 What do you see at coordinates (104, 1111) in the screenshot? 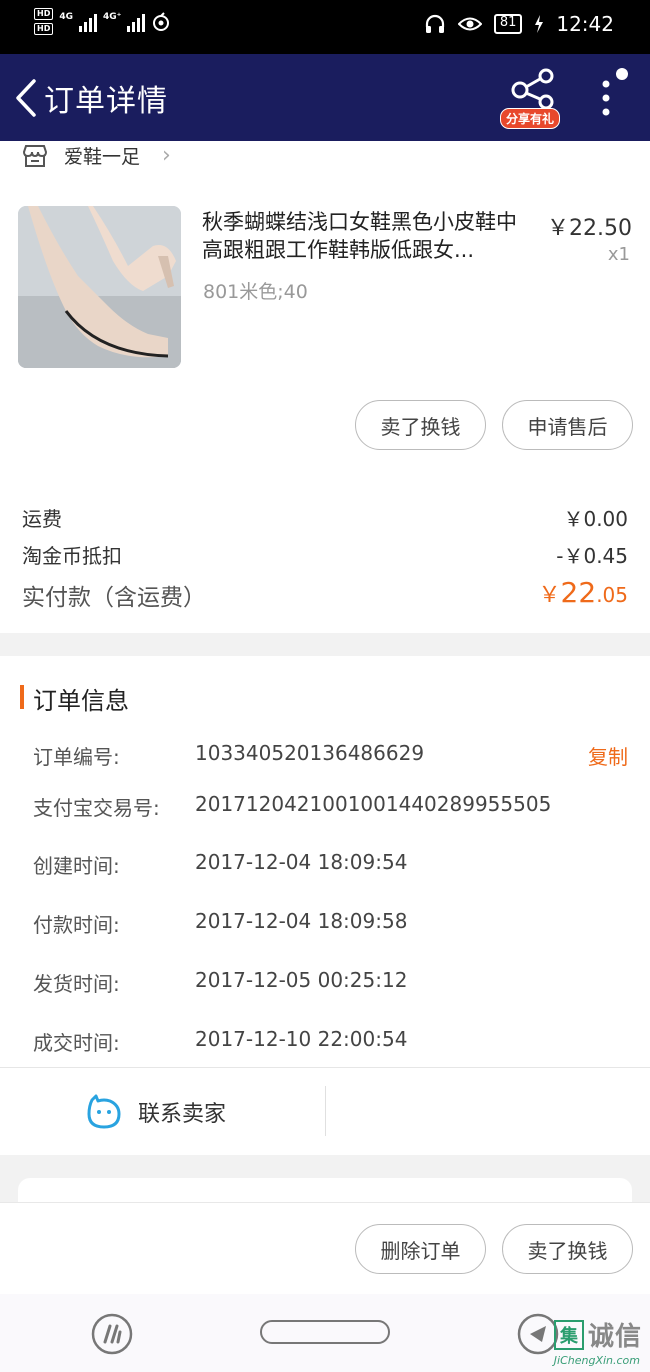
I see `chat-smile-icon` at bounding box center [104, 1111].